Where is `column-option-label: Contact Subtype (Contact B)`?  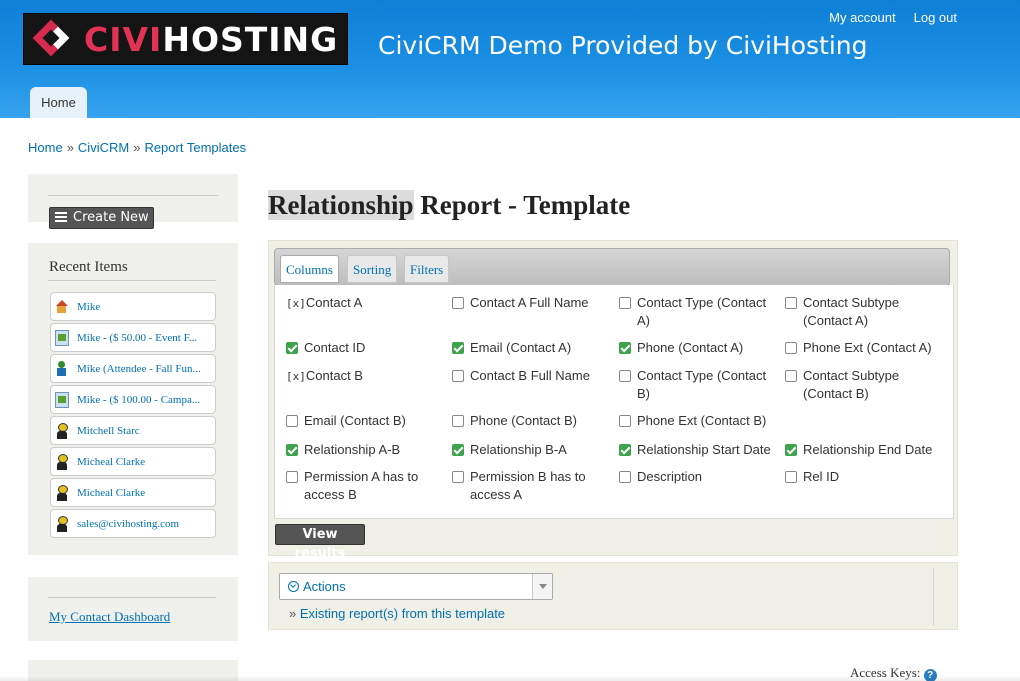
column-option-label: Contact Subtype (Contact B) is located at coordinates (851, 384).